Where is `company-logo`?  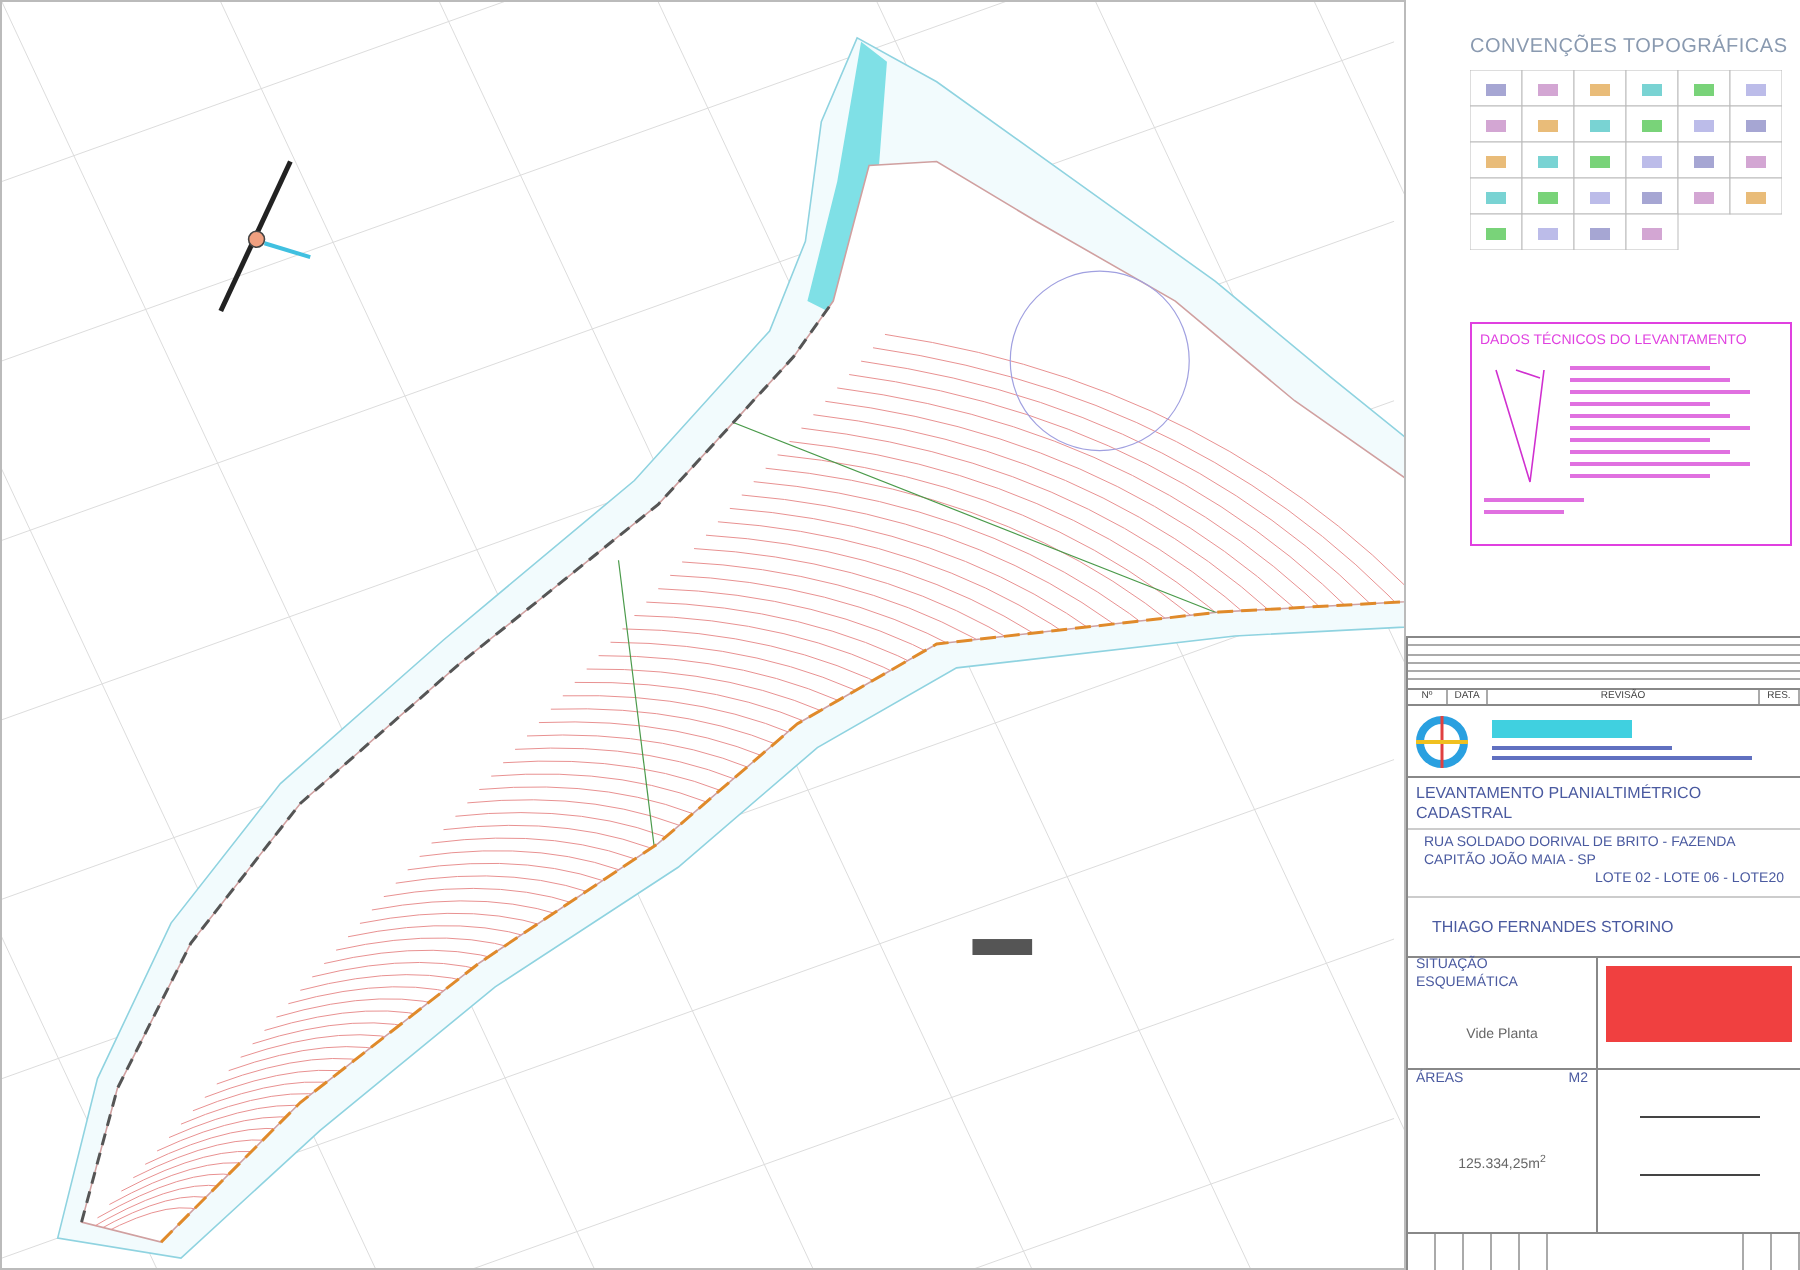 company-logo is located at coordinates (1442, 741).